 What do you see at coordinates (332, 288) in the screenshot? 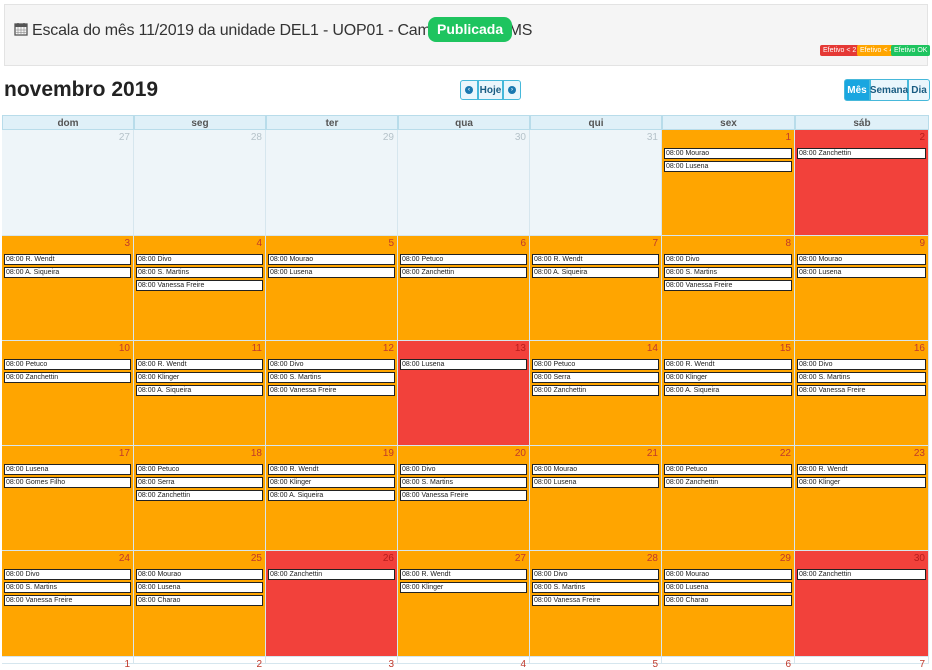
I see `calendar-day-cell: 5 08:00 Mourao 08:00 Lusena` at bounding box center [332, 288].